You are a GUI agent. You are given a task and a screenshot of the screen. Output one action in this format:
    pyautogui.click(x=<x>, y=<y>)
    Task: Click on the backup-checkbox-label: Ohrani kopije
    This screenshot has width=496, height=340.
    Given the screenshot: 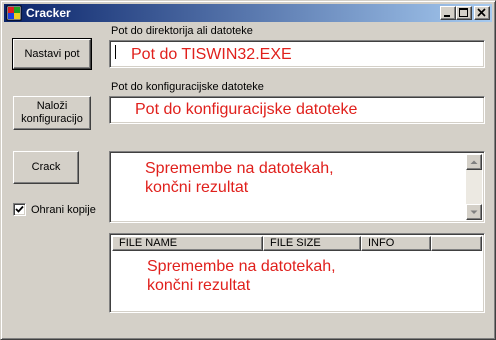 What is the action you would take?
    pyautogui.click(x=63, y=210)
    